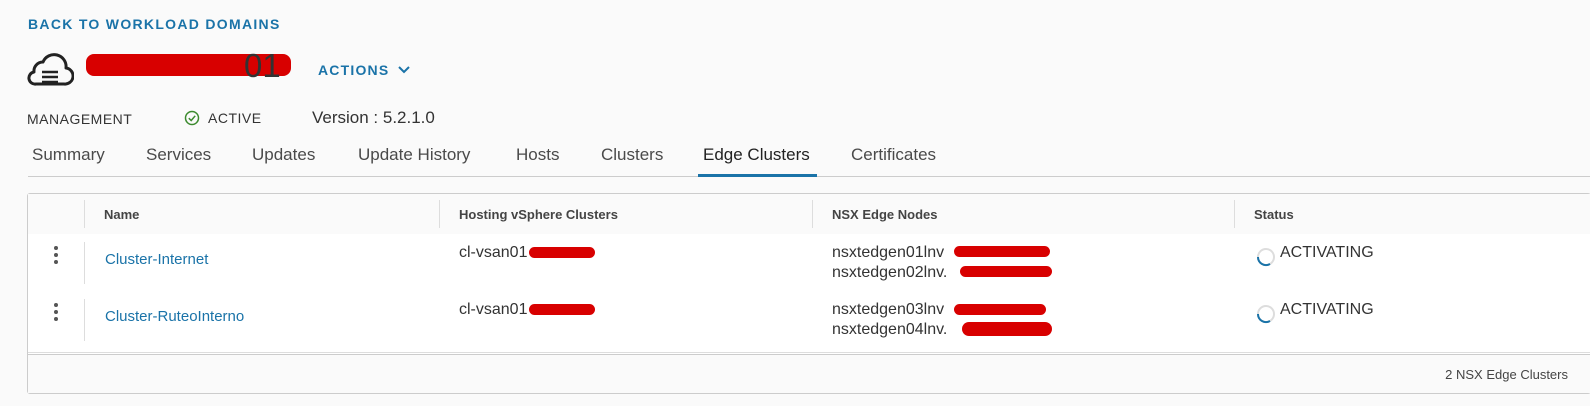 The image size is (1590, 406). What do you see at coordinates (884, 214) in the screenshot?
I see `column-header-edge-nodes: NSX Edge Nodes` at bounding box center [884, 214].